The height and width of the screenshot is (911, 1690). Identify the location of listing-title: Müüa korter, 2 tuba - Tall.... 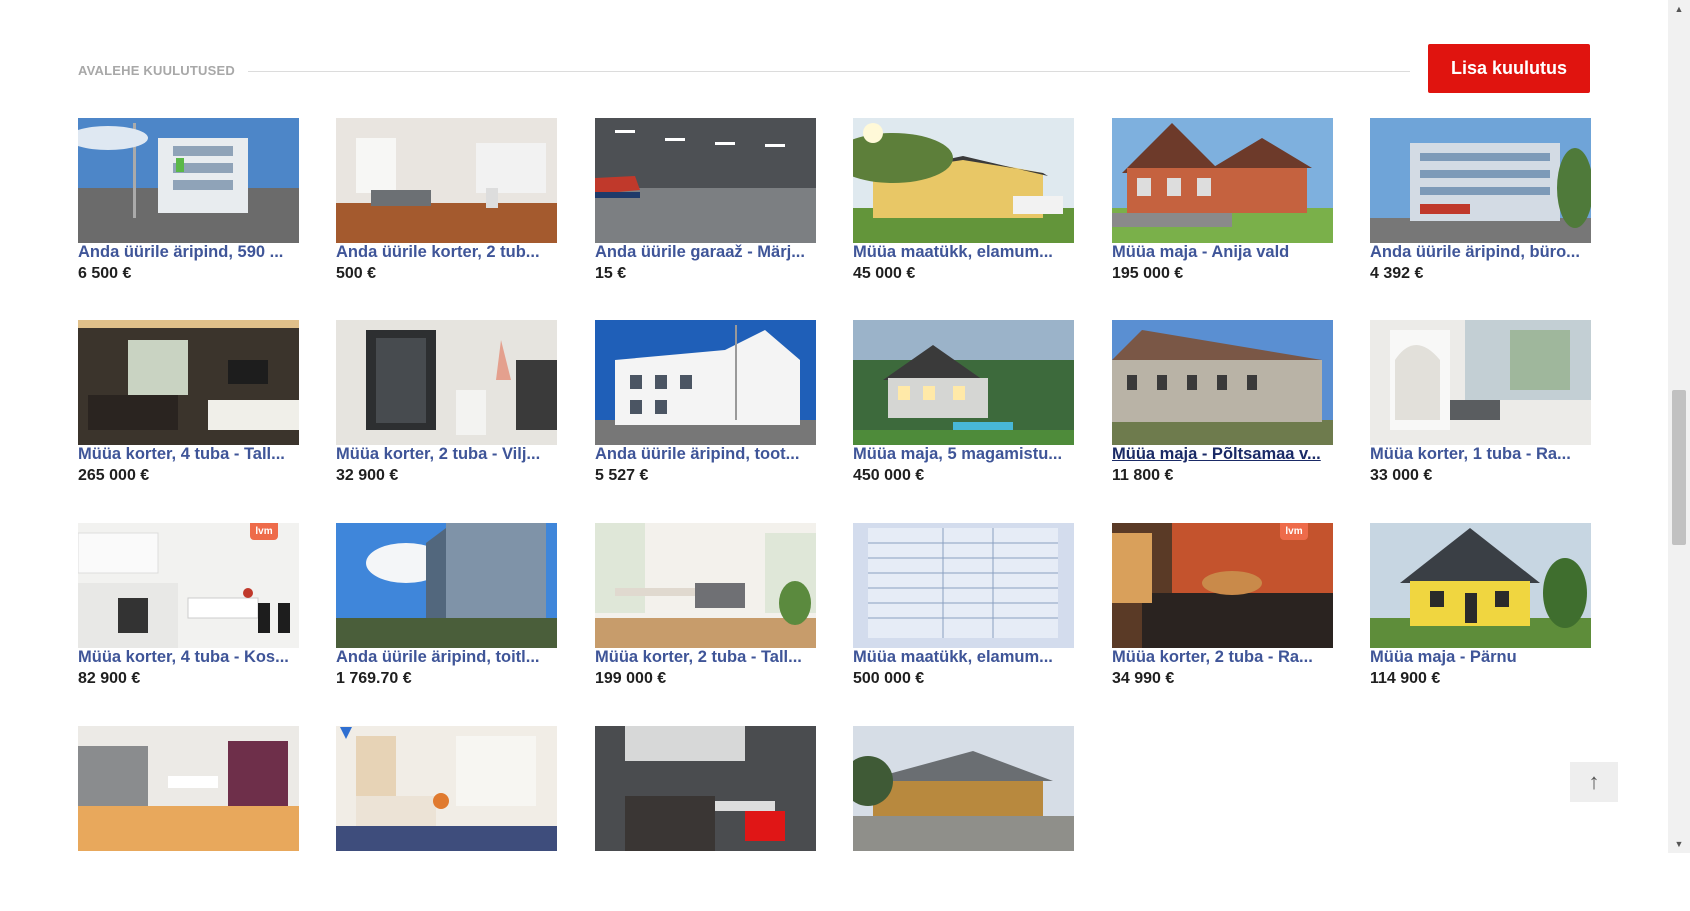
(705, 657).